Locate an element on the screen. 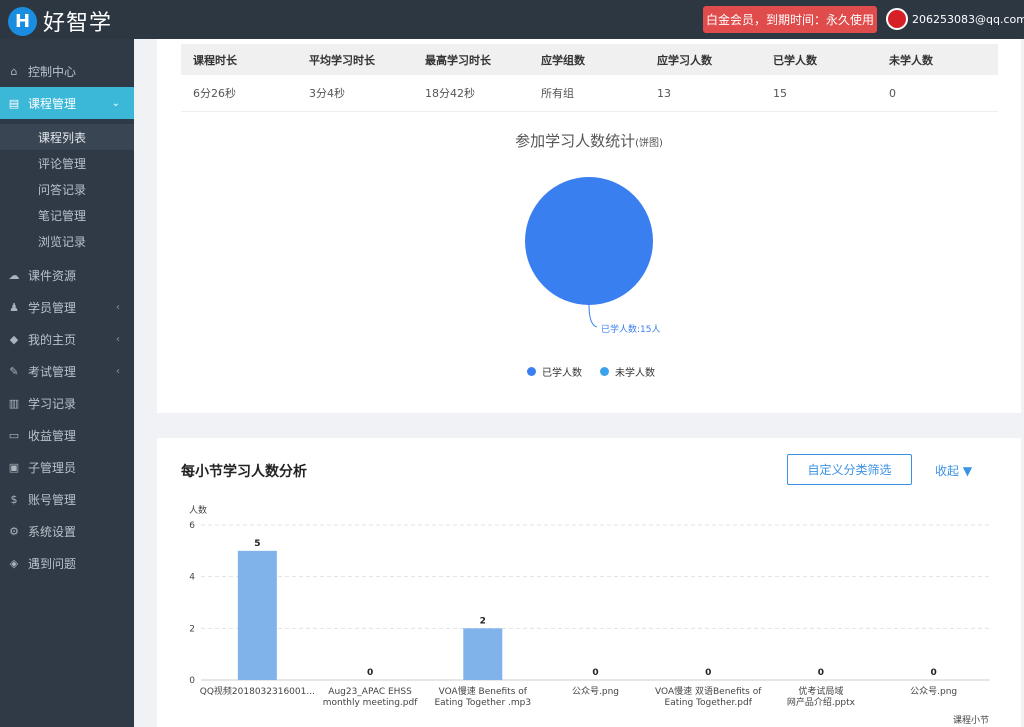 The height and width of the screenshot is (727, 1024). avatar is located at coordinates (897, 19).